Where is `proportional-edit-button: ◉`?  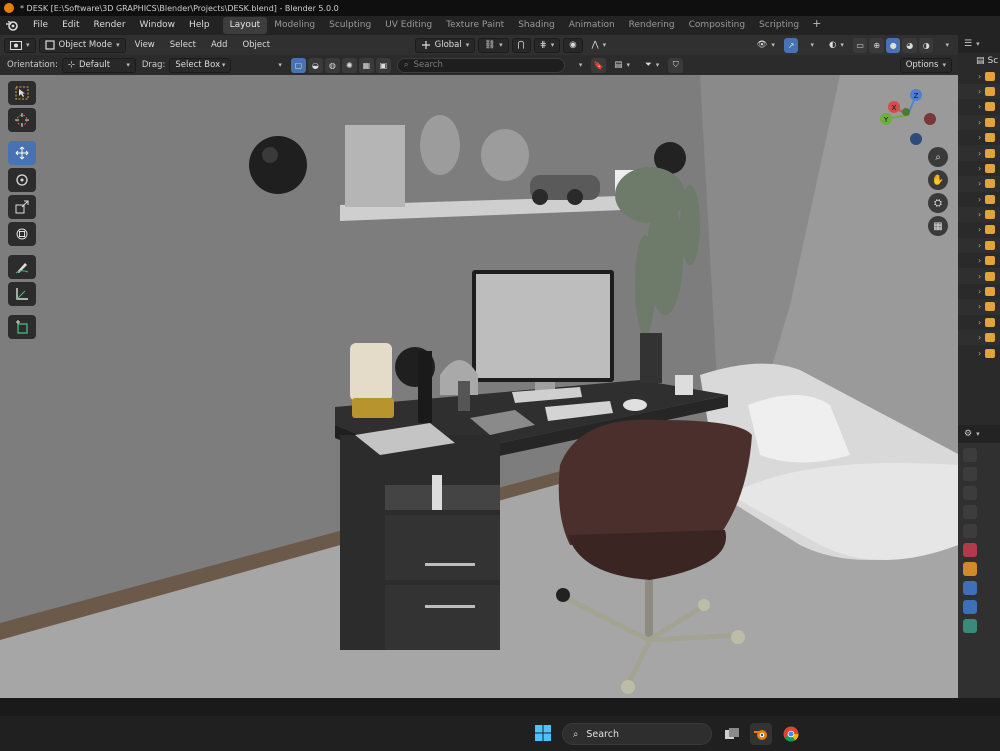 proportional-edit-button: ◉ is located at coordinates (573, 45).